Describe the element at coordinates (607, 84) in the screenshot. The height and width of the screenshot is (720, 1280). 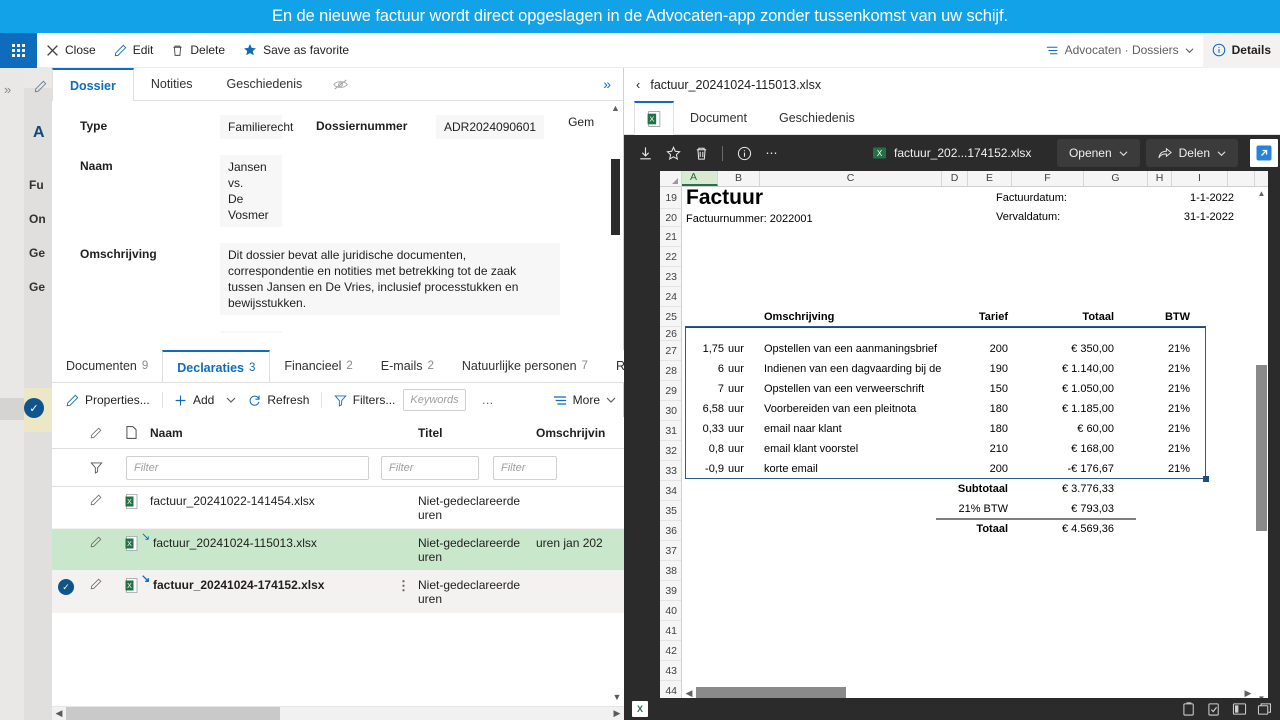
I see `tabs-overflow-button: »` at that location.